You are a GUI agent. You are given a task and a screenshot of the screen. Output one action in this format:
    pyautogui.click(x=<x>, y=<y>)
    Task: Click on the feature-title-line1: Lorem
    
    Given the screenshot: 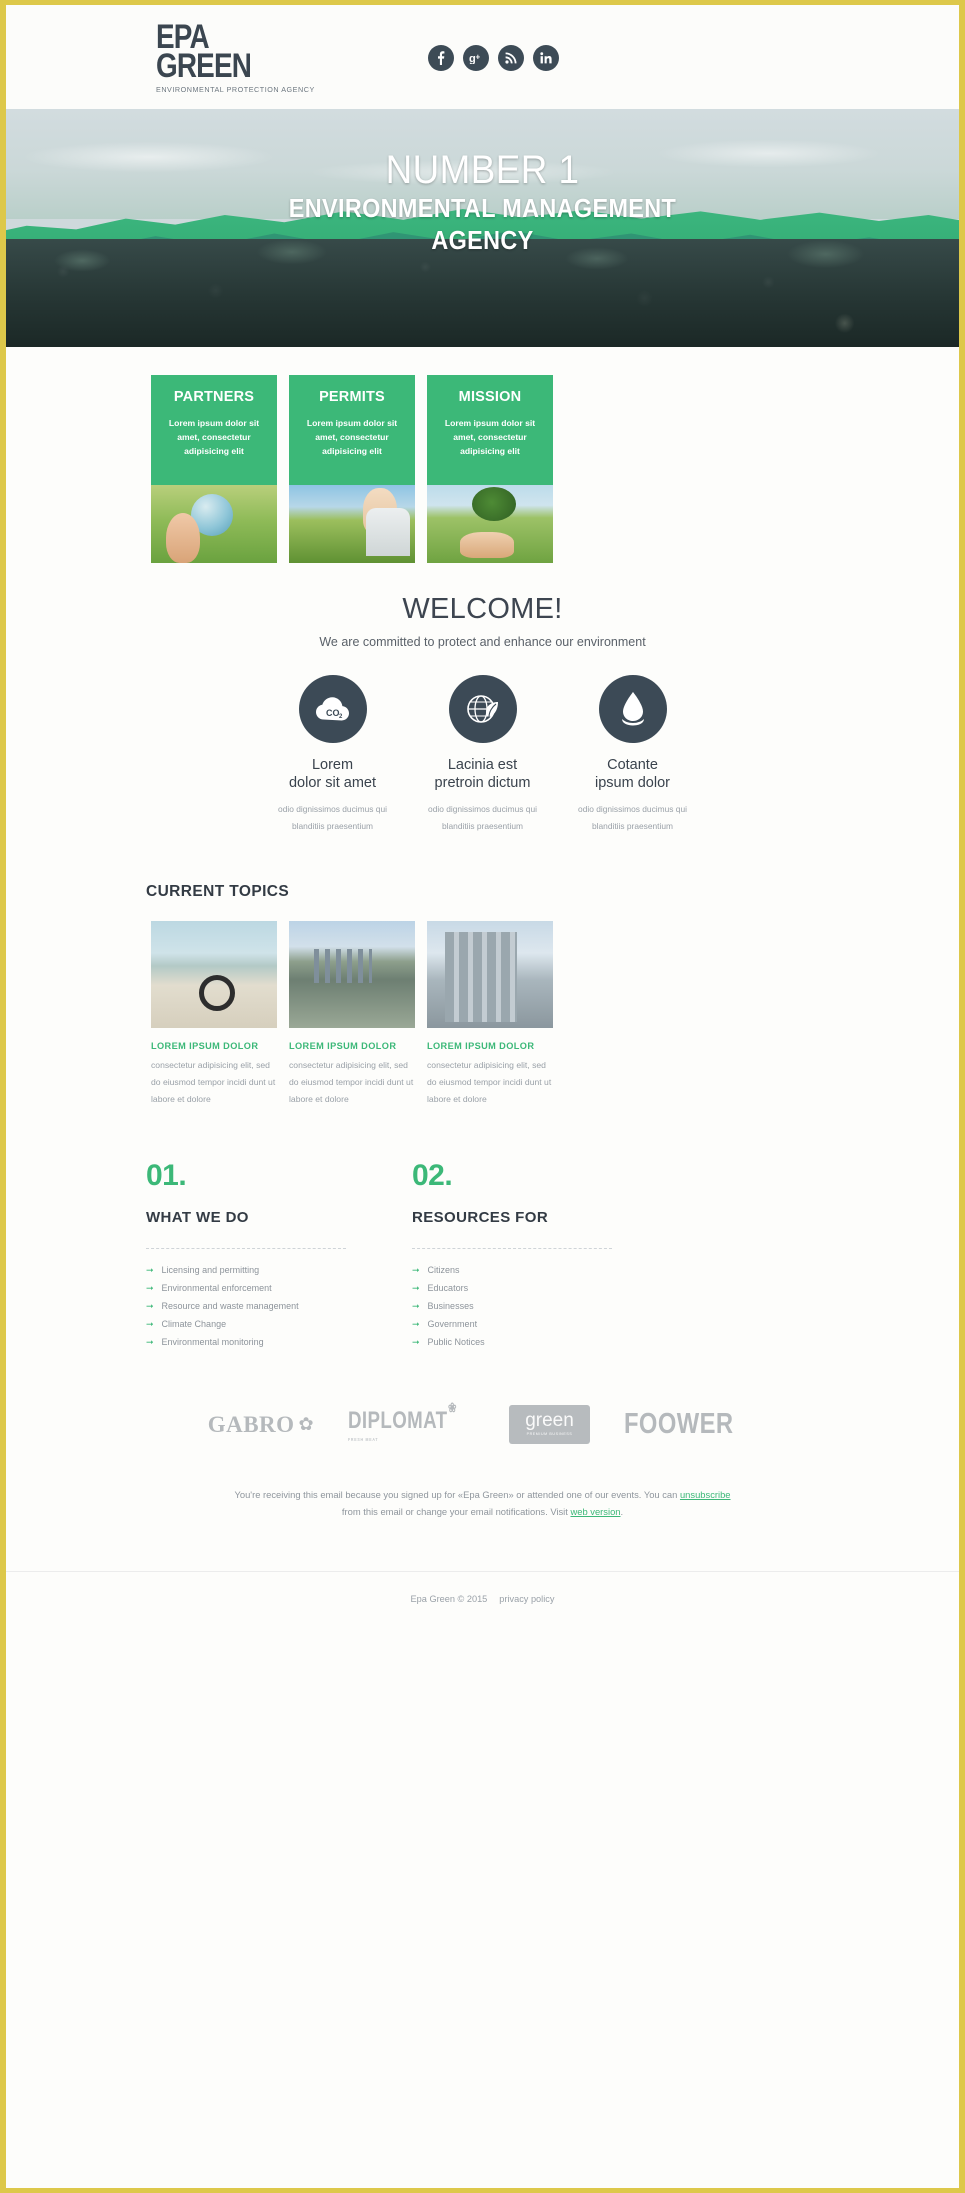 What is the action you would take?
    pyautogui.click(x=332, y=765)
    